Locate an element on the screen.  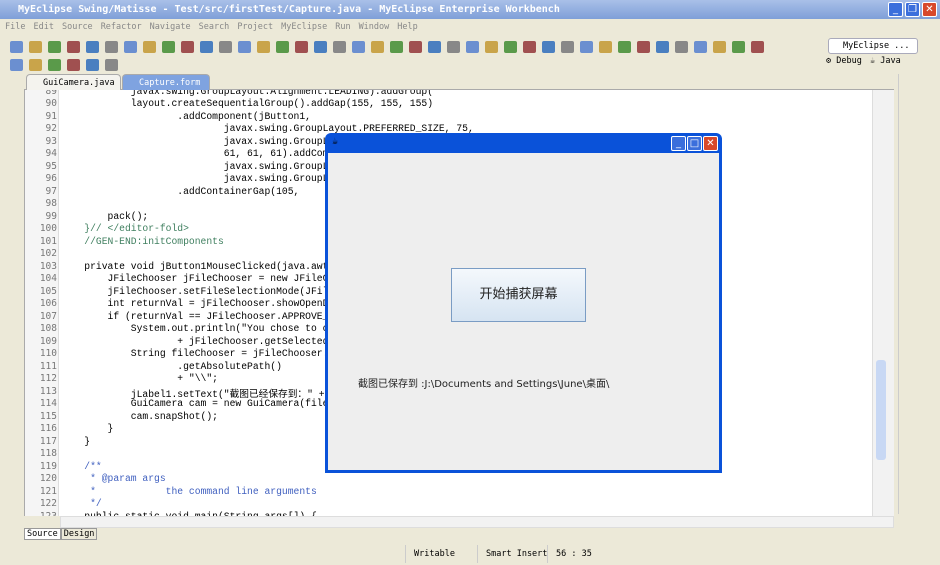
menu-myeclipse: MyEclipse is located at coordinates (304, 27).